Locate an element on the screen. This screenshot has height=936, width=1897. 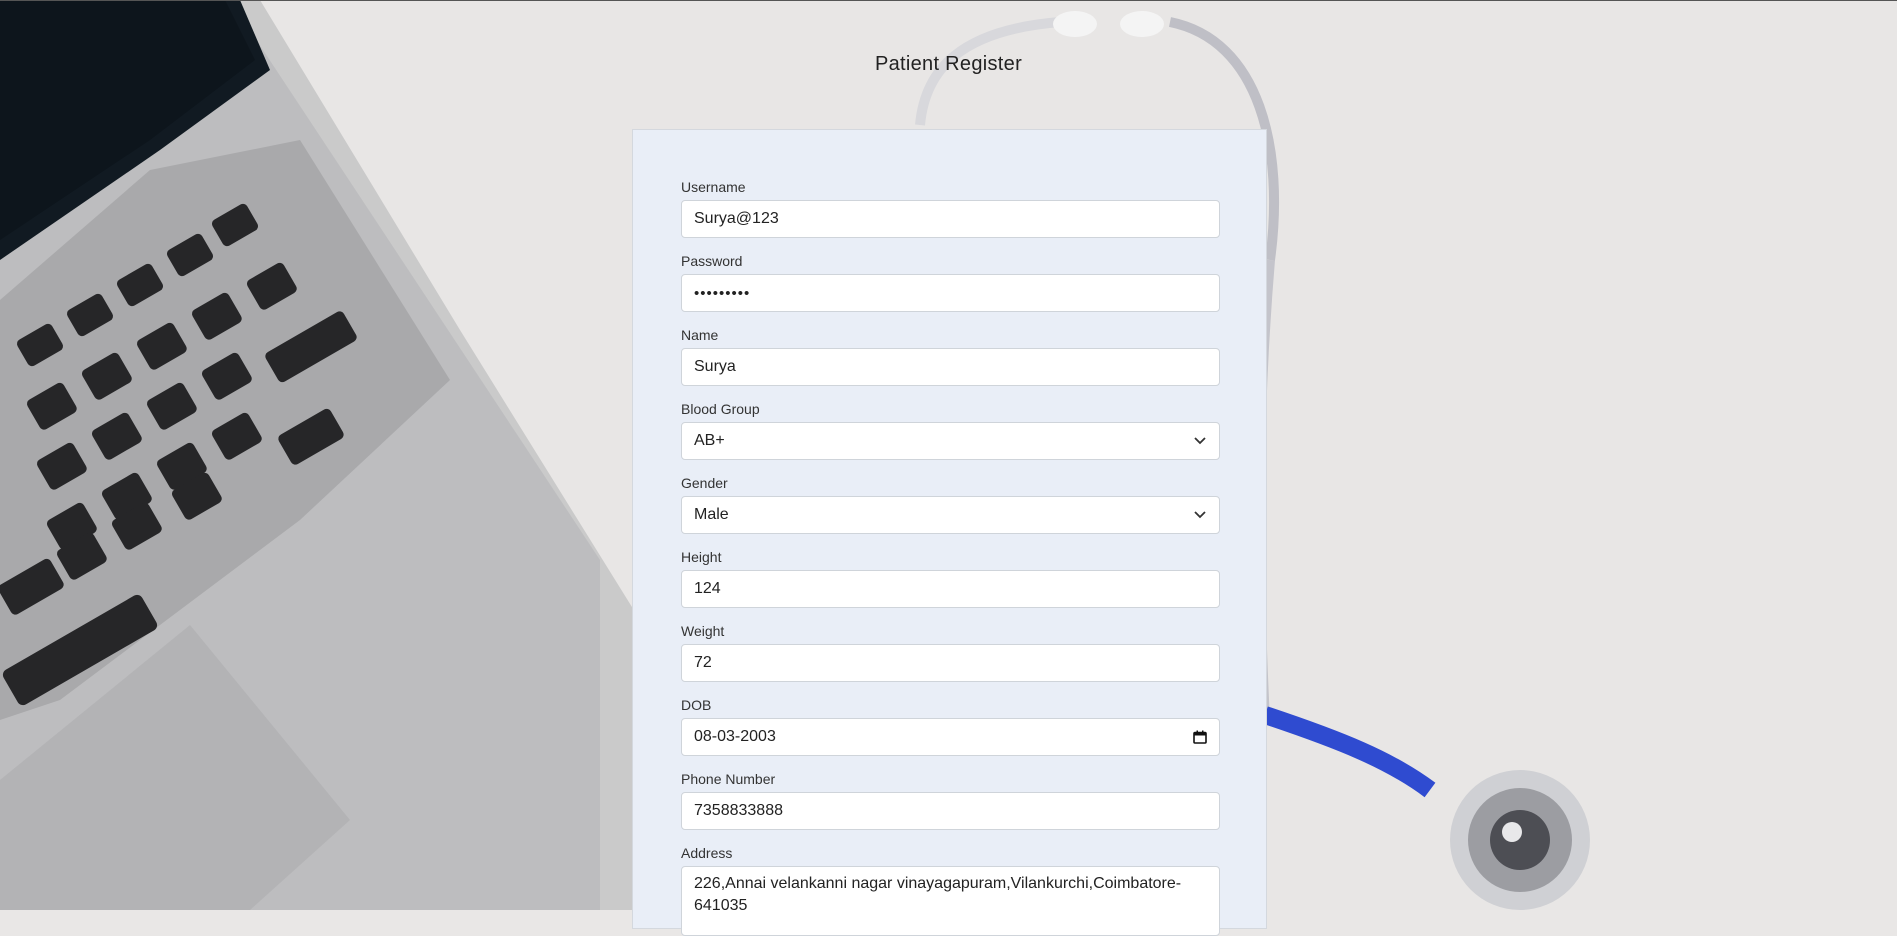
blood-group-value: AB+ is located at coordinates (709, 440).